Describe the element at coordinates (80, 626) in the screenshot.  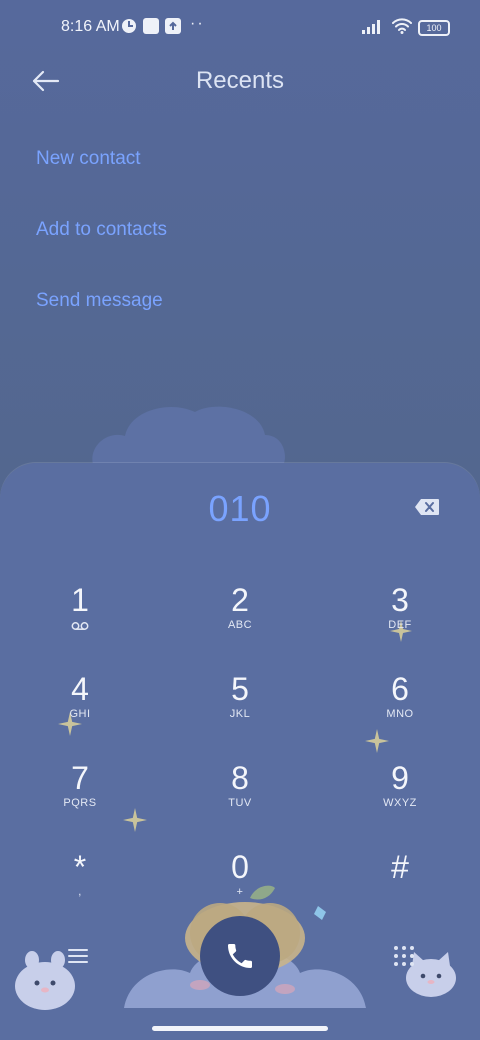
I see `voicemail-icon` at that location.